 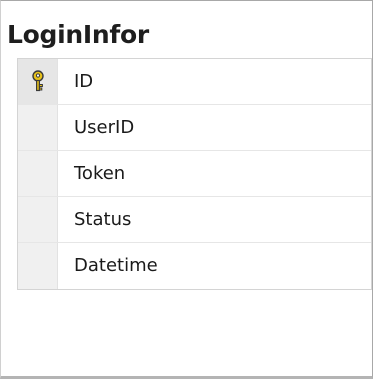 I want to click on table-title: LoginInfor, so click(x=78, y=34).